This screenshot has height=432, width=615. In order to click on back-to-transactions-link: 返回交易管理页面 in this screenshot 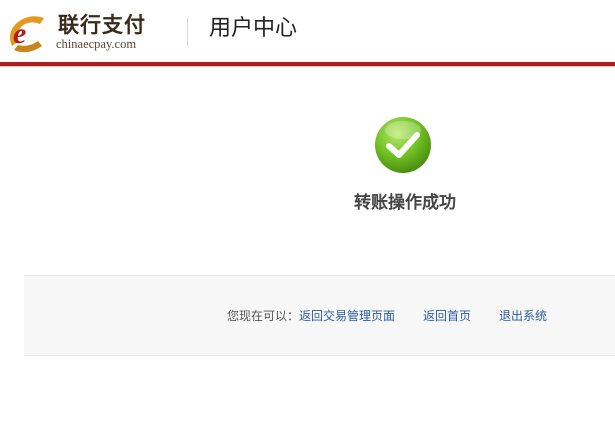, I will do `click(347, 316)`.